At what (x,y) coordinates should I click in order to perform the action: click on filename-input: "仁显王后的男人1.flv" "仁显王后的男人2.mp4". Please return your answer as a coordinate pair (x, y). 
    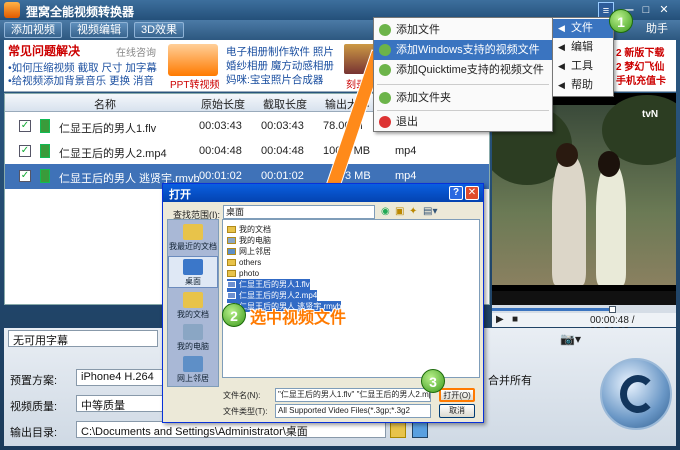
    Looking at the image, I should click on (353, 395).